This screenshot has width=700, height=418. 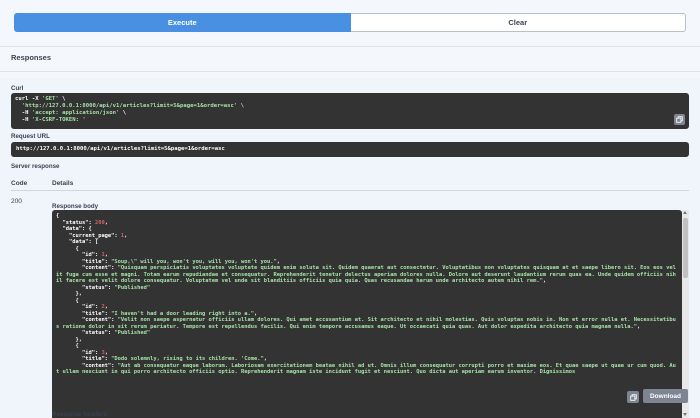 I want to click on curl-text: curl -X, so click(x=28, y=99).